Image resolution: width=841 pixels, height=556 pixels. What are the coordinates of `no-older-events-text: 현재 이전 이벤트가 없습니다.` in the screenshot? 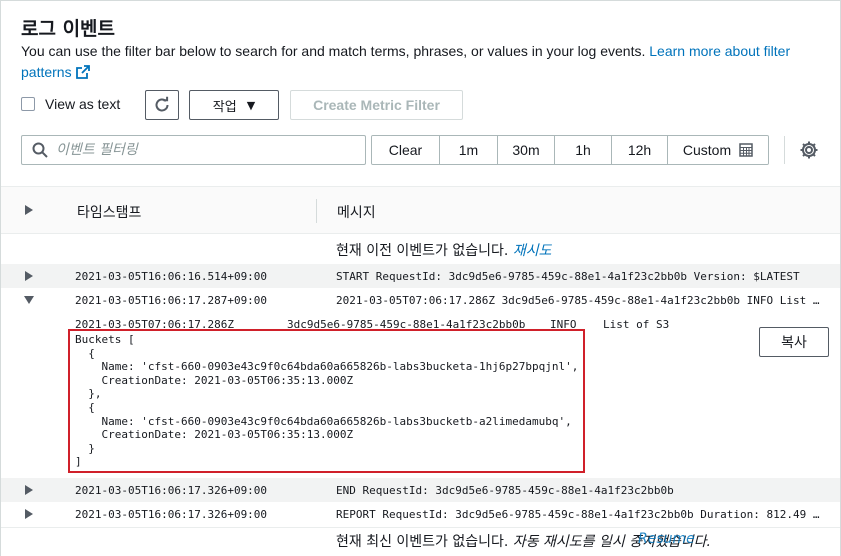 It's located at (422, 251).